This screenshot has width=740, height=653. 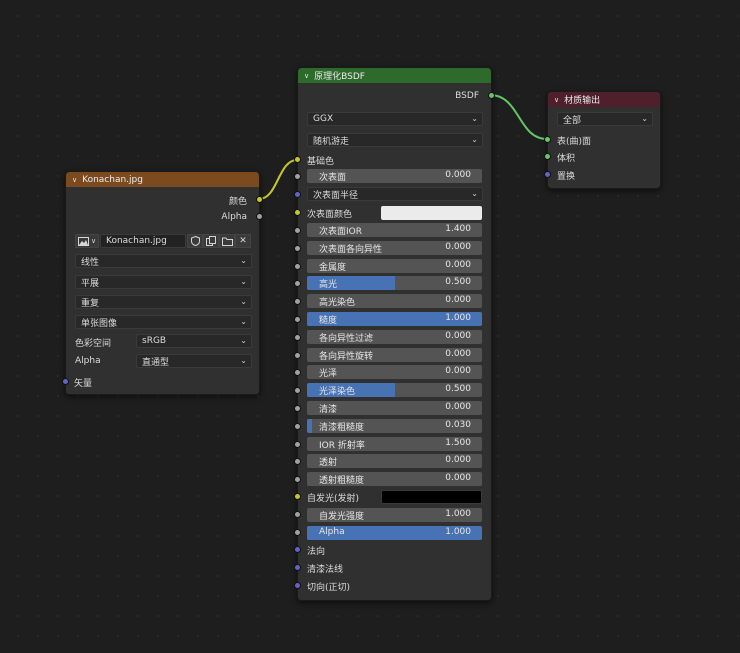 What do you see at coordinates (297, 212) in the screenshot?
I see `input-subsurface-color-socket` at bounding box center [297, 212].